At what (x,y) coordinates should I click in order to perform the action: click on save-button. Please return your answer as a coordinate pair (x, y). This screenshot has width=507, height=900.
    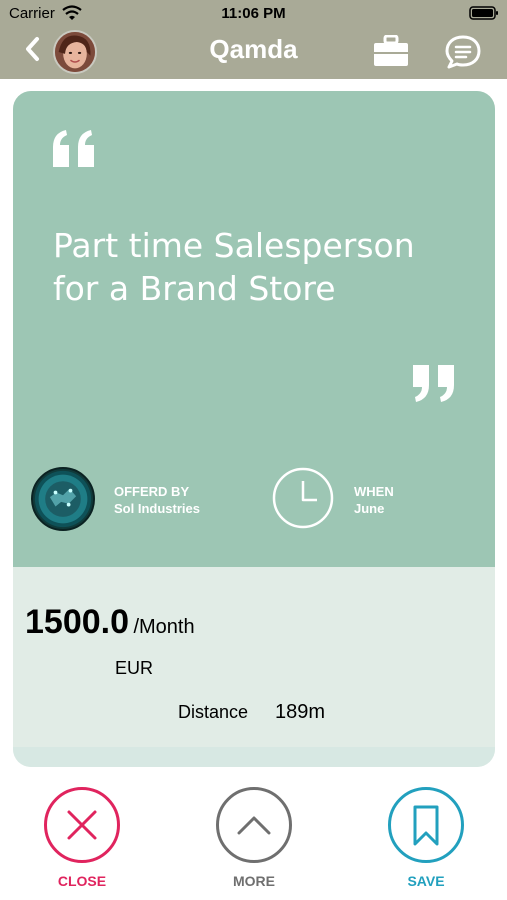
    Looking at the image, I should click on (426, 825).